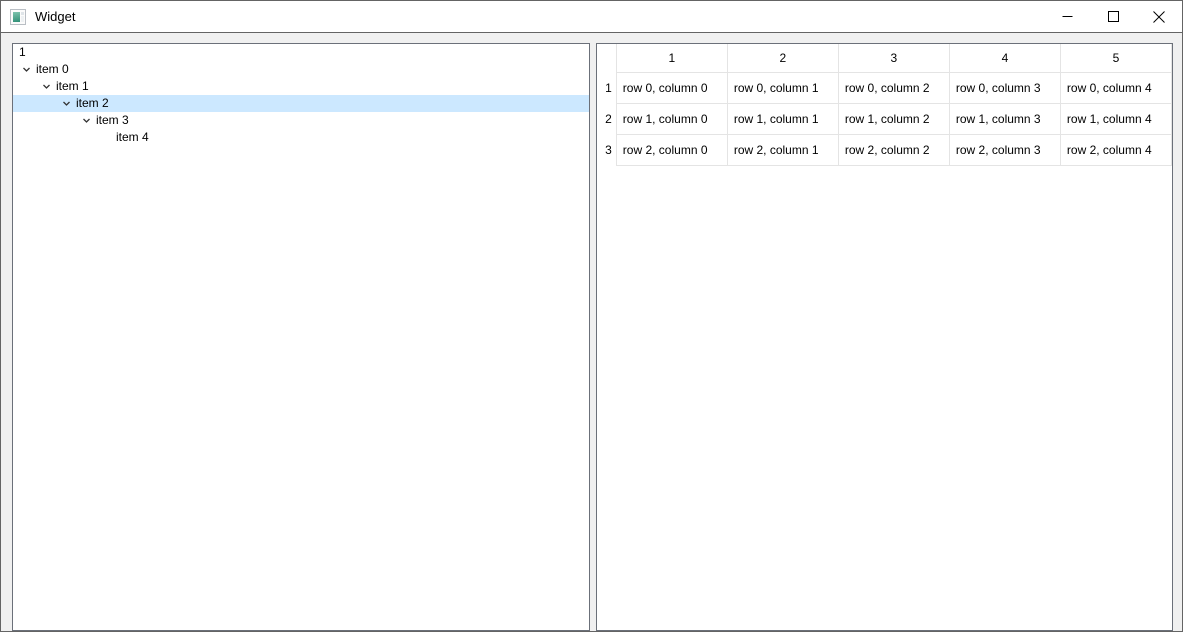  Describe the element at coordinates (132, 137) in the screenshot. I see `tree-item-label: item 4` at that location.